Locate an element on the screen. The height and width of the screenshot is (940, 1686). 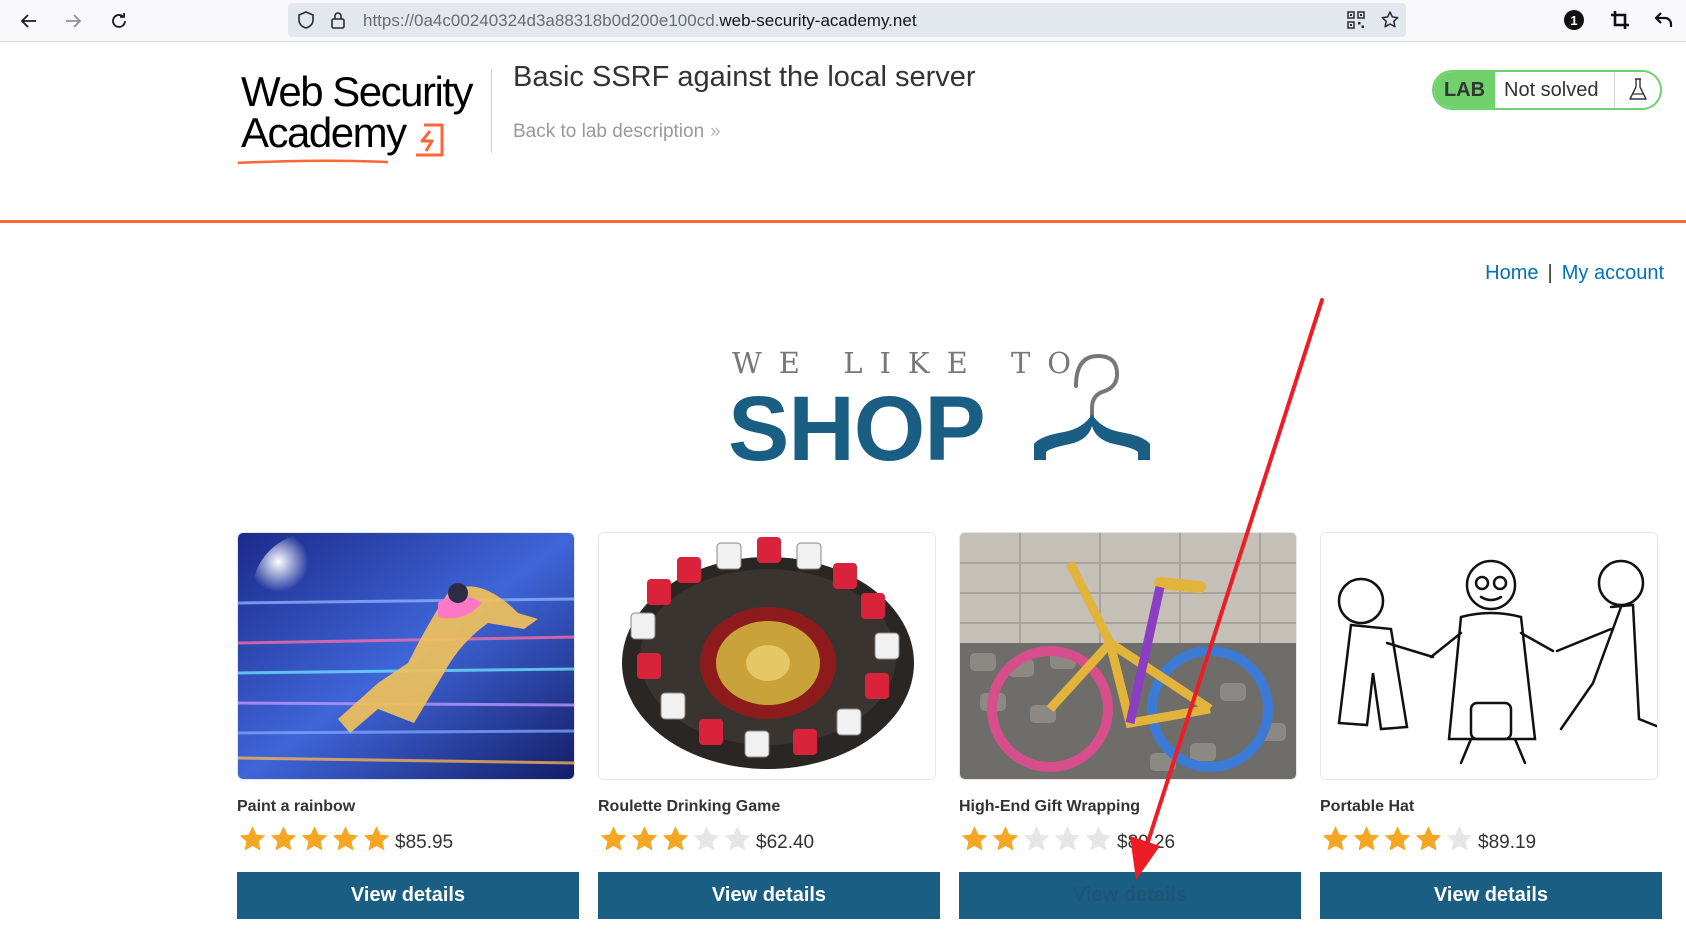
home-link: Home is located at coordinates (1511, 273).